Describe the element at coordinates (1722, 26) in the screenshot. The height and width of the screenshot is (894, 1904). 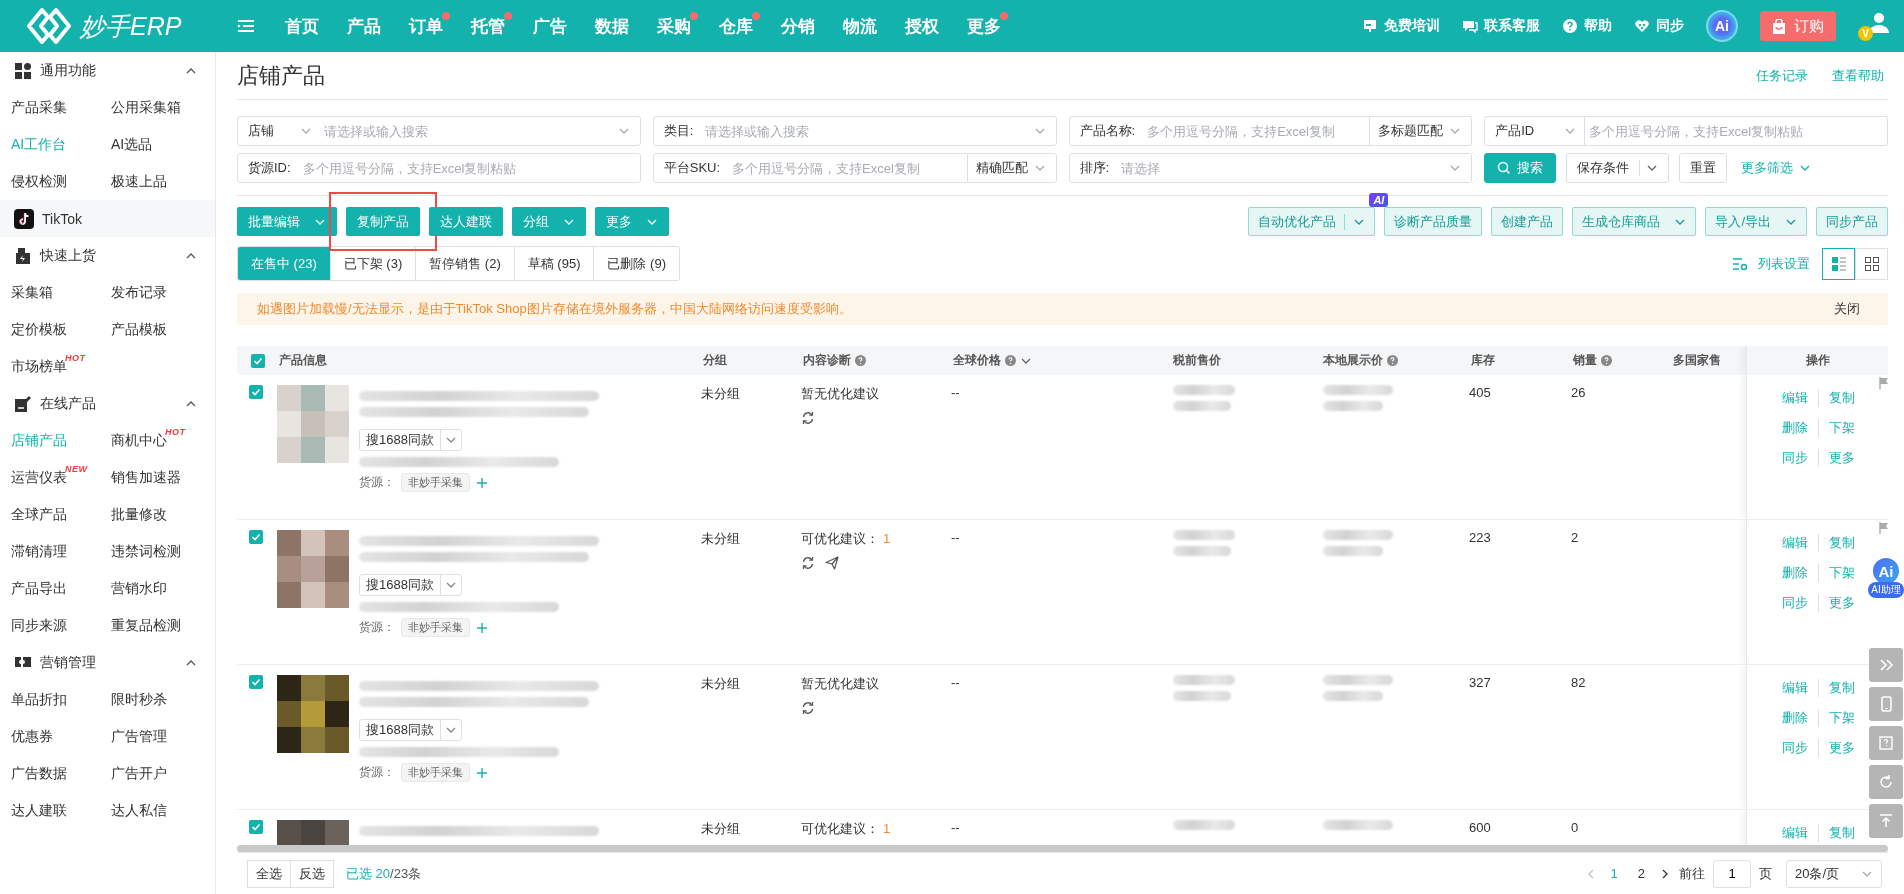
I see `ai-button: Ai` at that location.